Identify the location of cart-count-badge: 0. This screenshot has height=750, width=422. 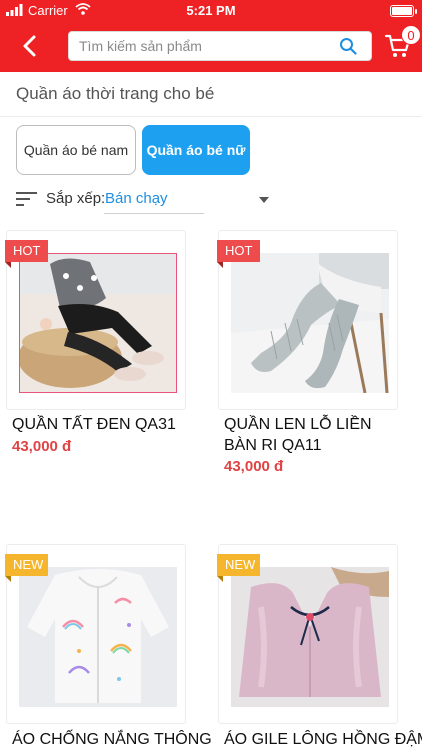
(411, 35).